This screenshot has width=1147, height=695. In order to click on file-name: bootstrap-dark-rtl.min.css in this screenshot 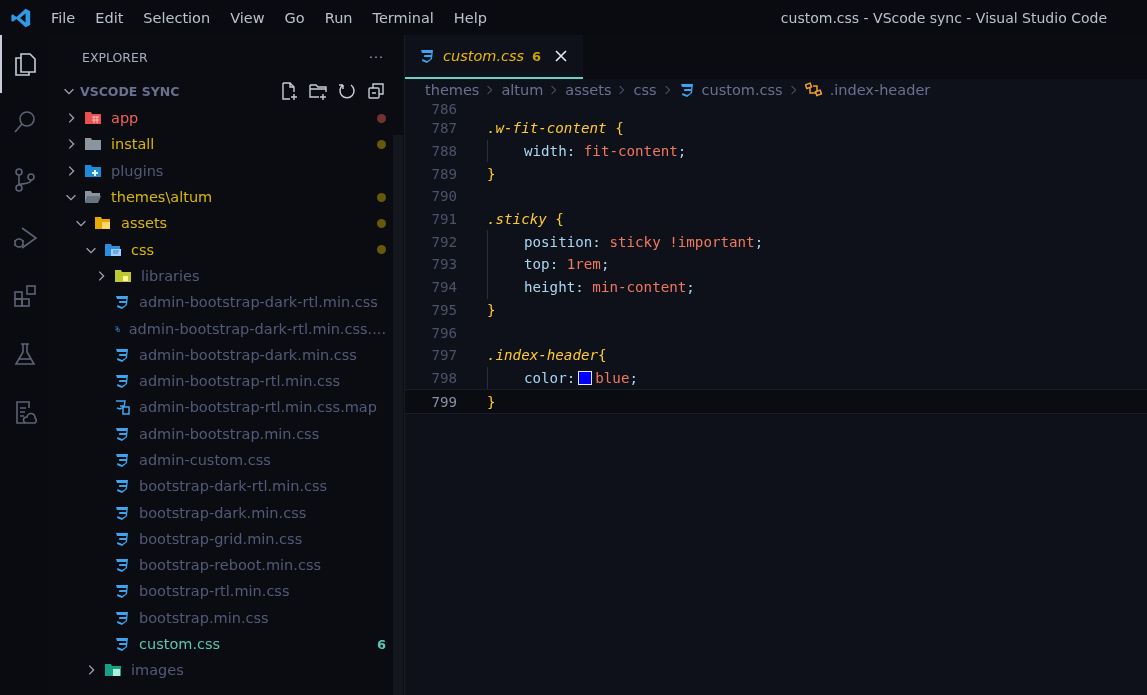, I will do `click(233, 486)`.